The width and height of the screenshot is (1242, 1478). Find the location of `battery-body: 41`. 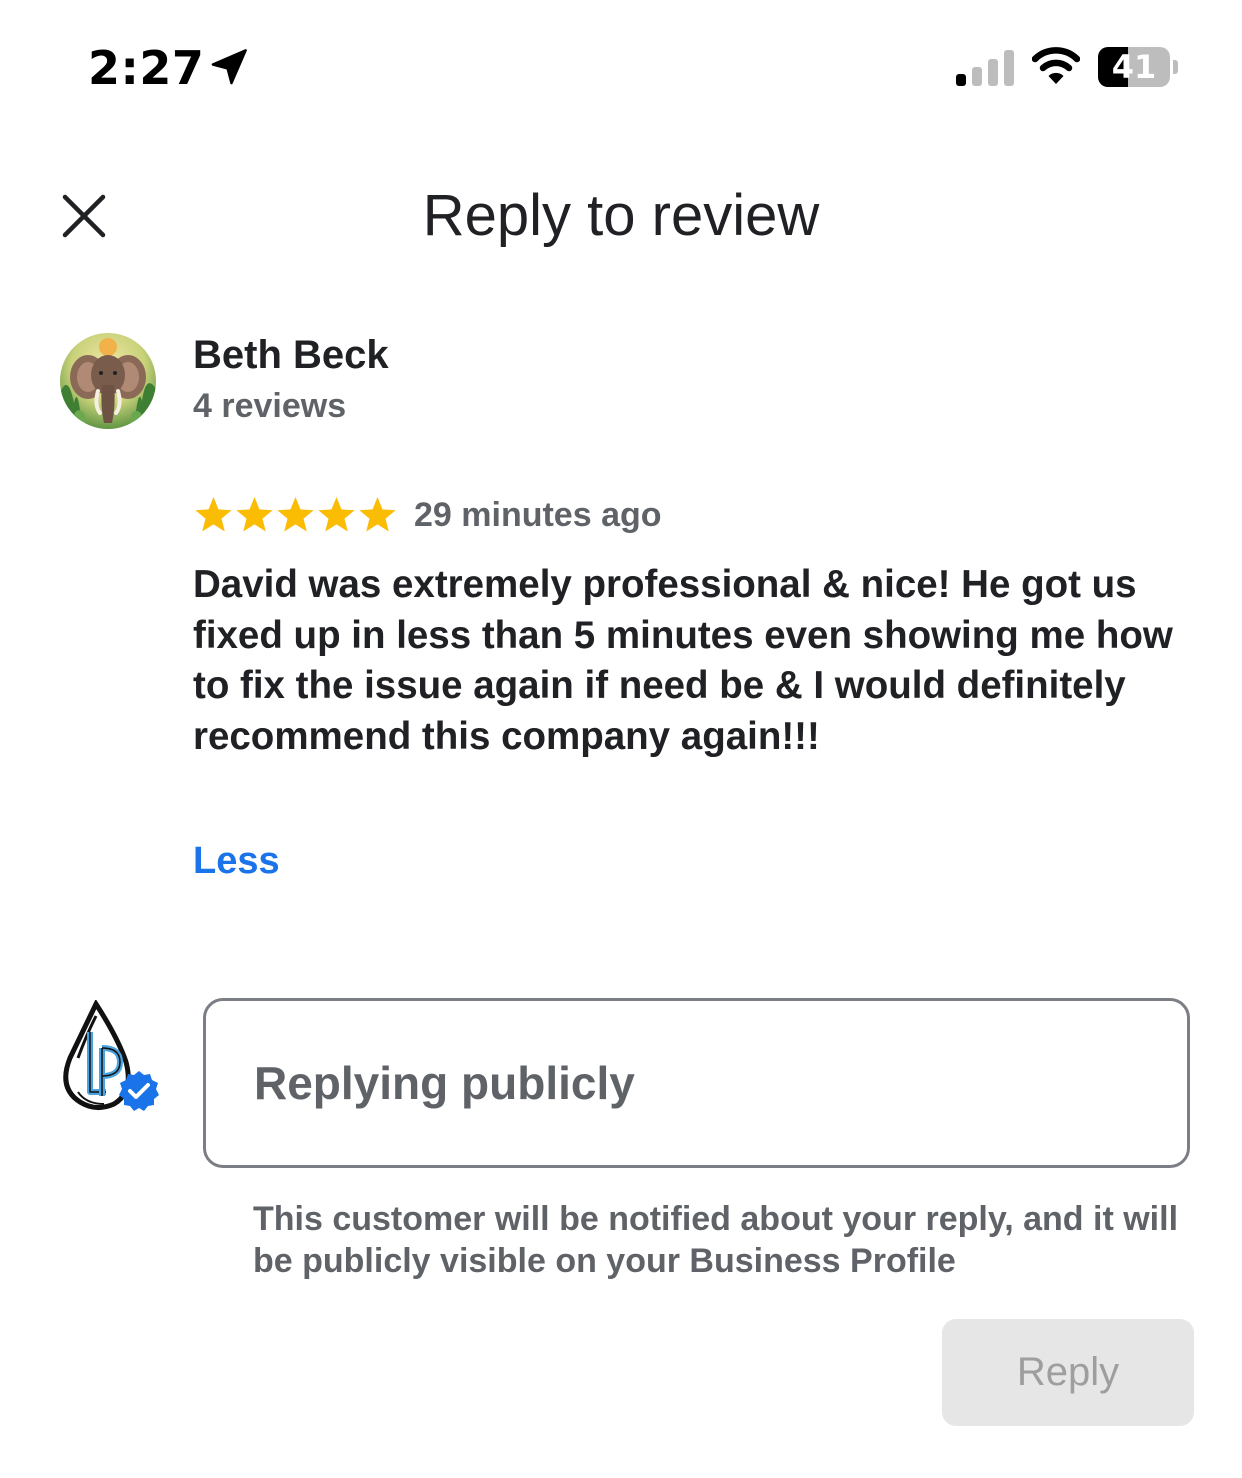

battery-body: 41 is located at coordinates (1134, 67).